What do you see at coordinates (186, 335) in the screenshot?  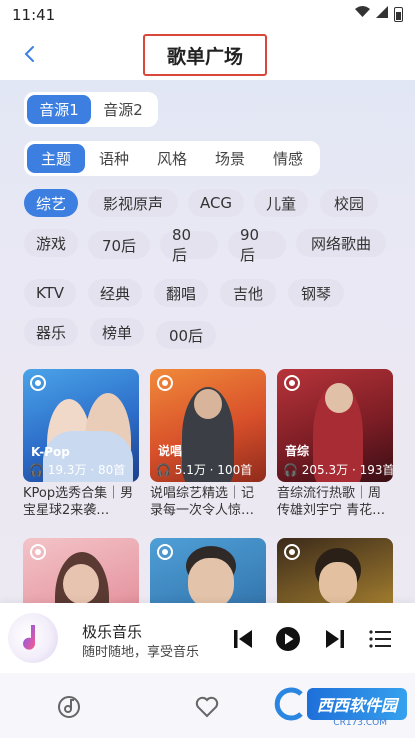 I see `tag-chip: 00后` at bounding box center [186, 335].